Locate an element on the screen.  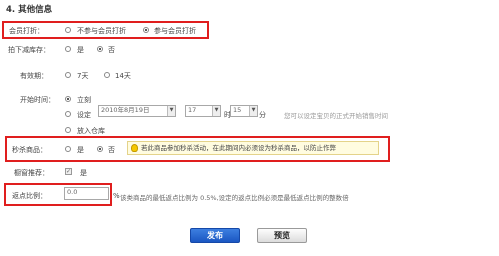
flash-sale-option-yes-label: 是 is located at coordinates (80, 150).